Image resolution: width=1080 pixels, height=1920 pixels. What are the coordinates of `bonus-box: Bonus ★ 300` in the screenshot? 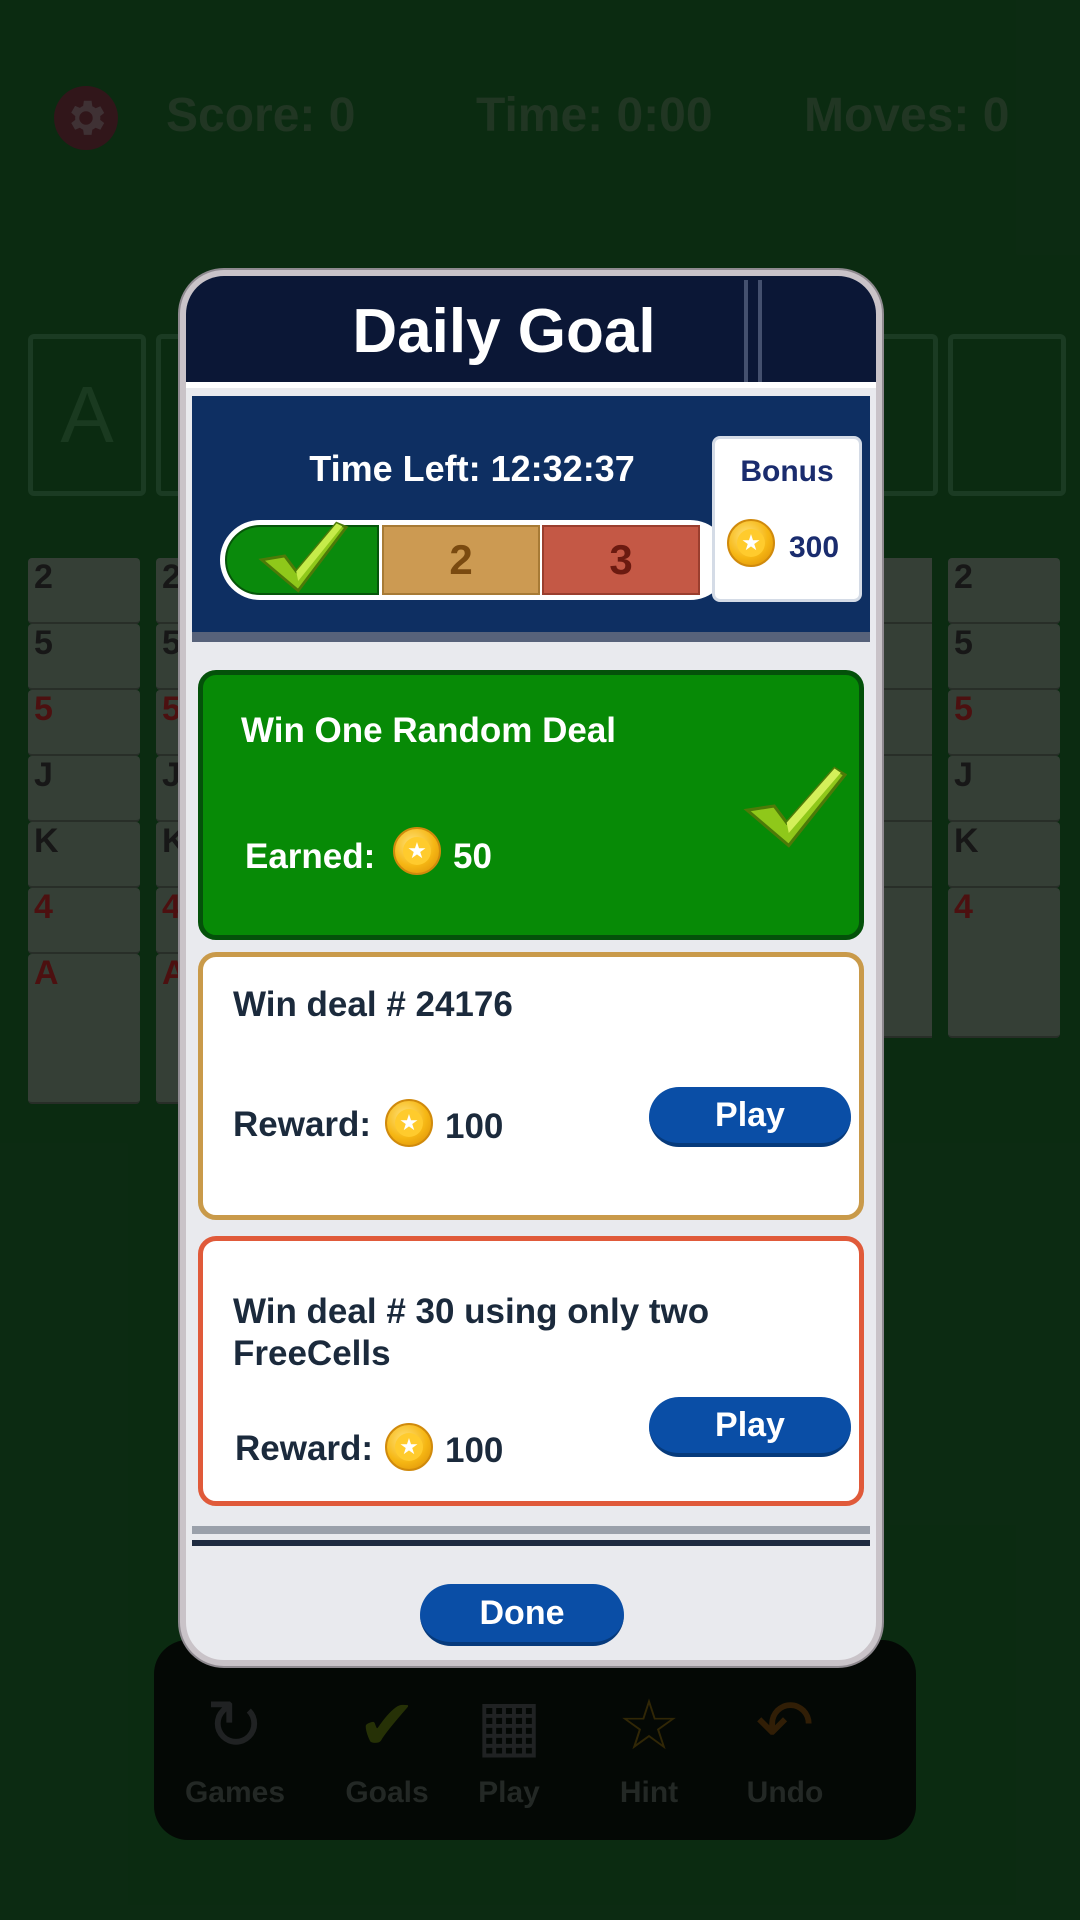 It's located at (787, 519).